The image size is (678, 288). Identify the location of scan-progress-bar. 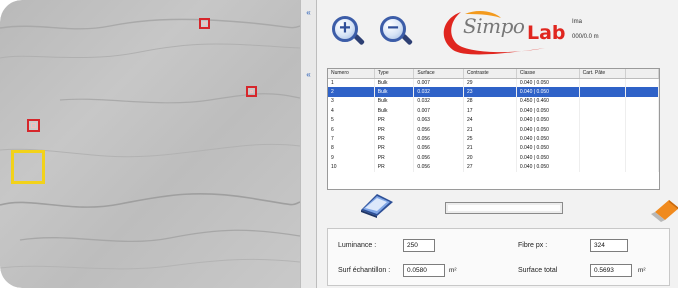
(504, 208).